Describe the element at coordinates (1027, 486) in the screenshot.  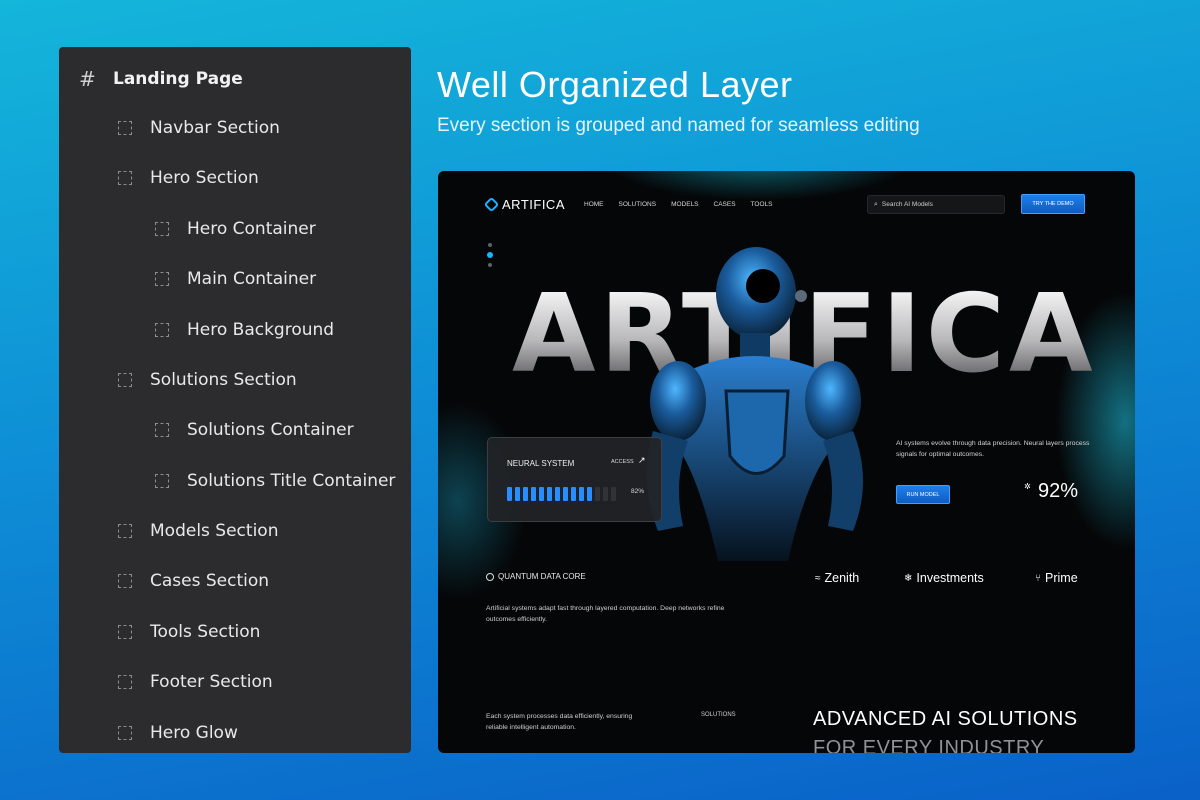
I see `stat-icon: ✲` at that location.